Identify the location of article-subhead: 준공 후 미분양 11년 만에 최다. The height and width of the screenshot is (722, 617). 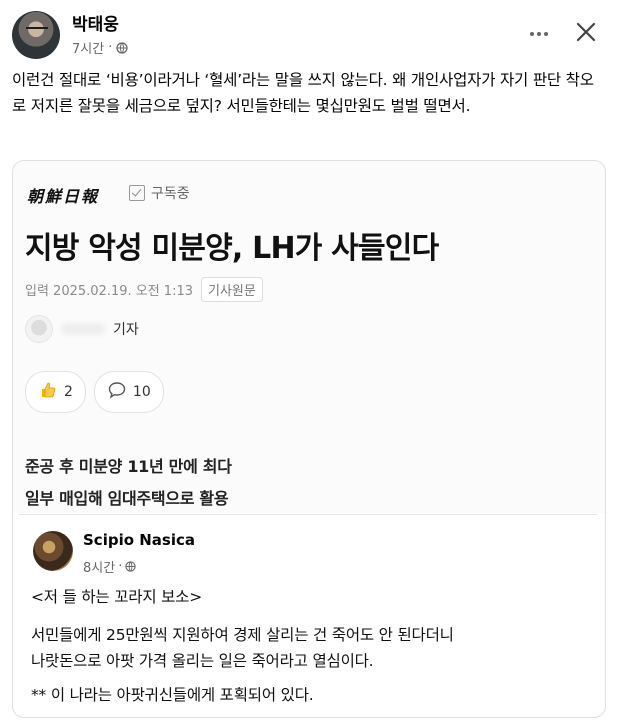
(128, 466).